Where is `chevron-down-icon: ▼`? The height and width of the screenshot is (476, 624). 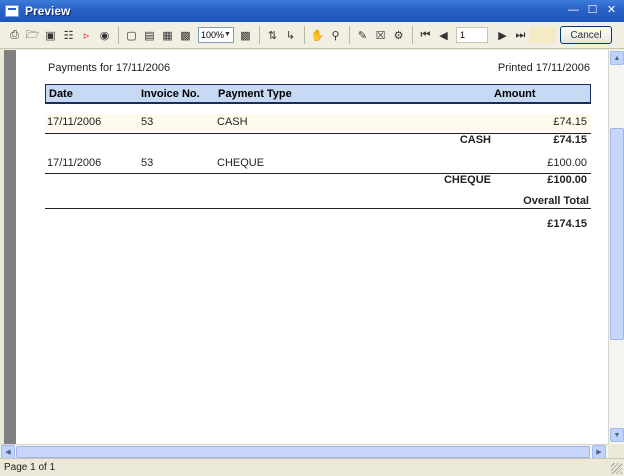 chevron-down-icon: ▼ is located at coordinates (227, 35).